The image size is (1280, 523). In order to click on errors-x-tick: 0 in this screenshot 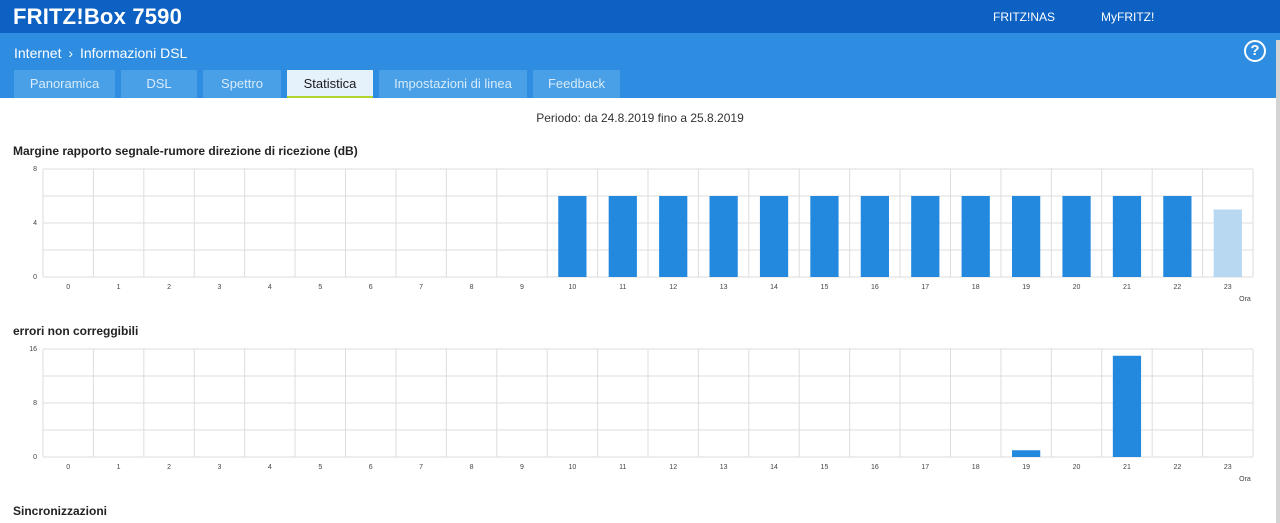, I will do `click(68, 467)`.